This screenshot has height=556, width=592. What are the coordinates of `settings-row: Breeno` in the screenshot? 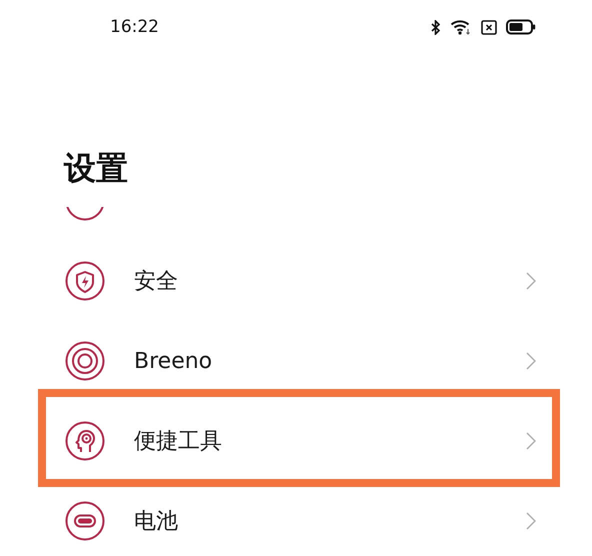 It's located at (296, 361).